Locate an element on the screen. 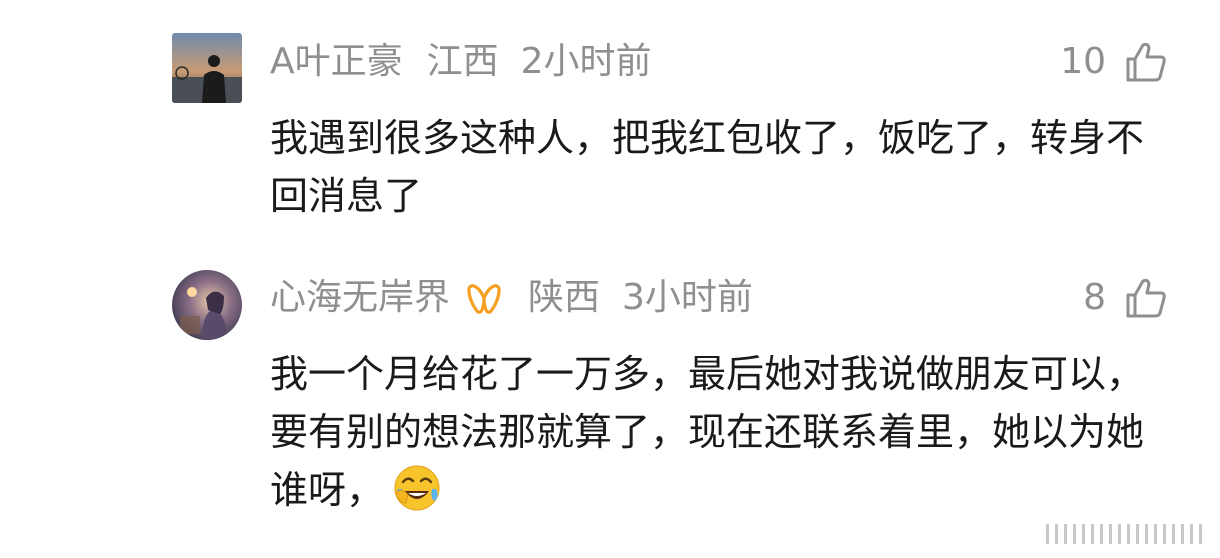 The height and width of the screenshot is (558, 1220). location: 江西 is located at coordinates (462, 61).